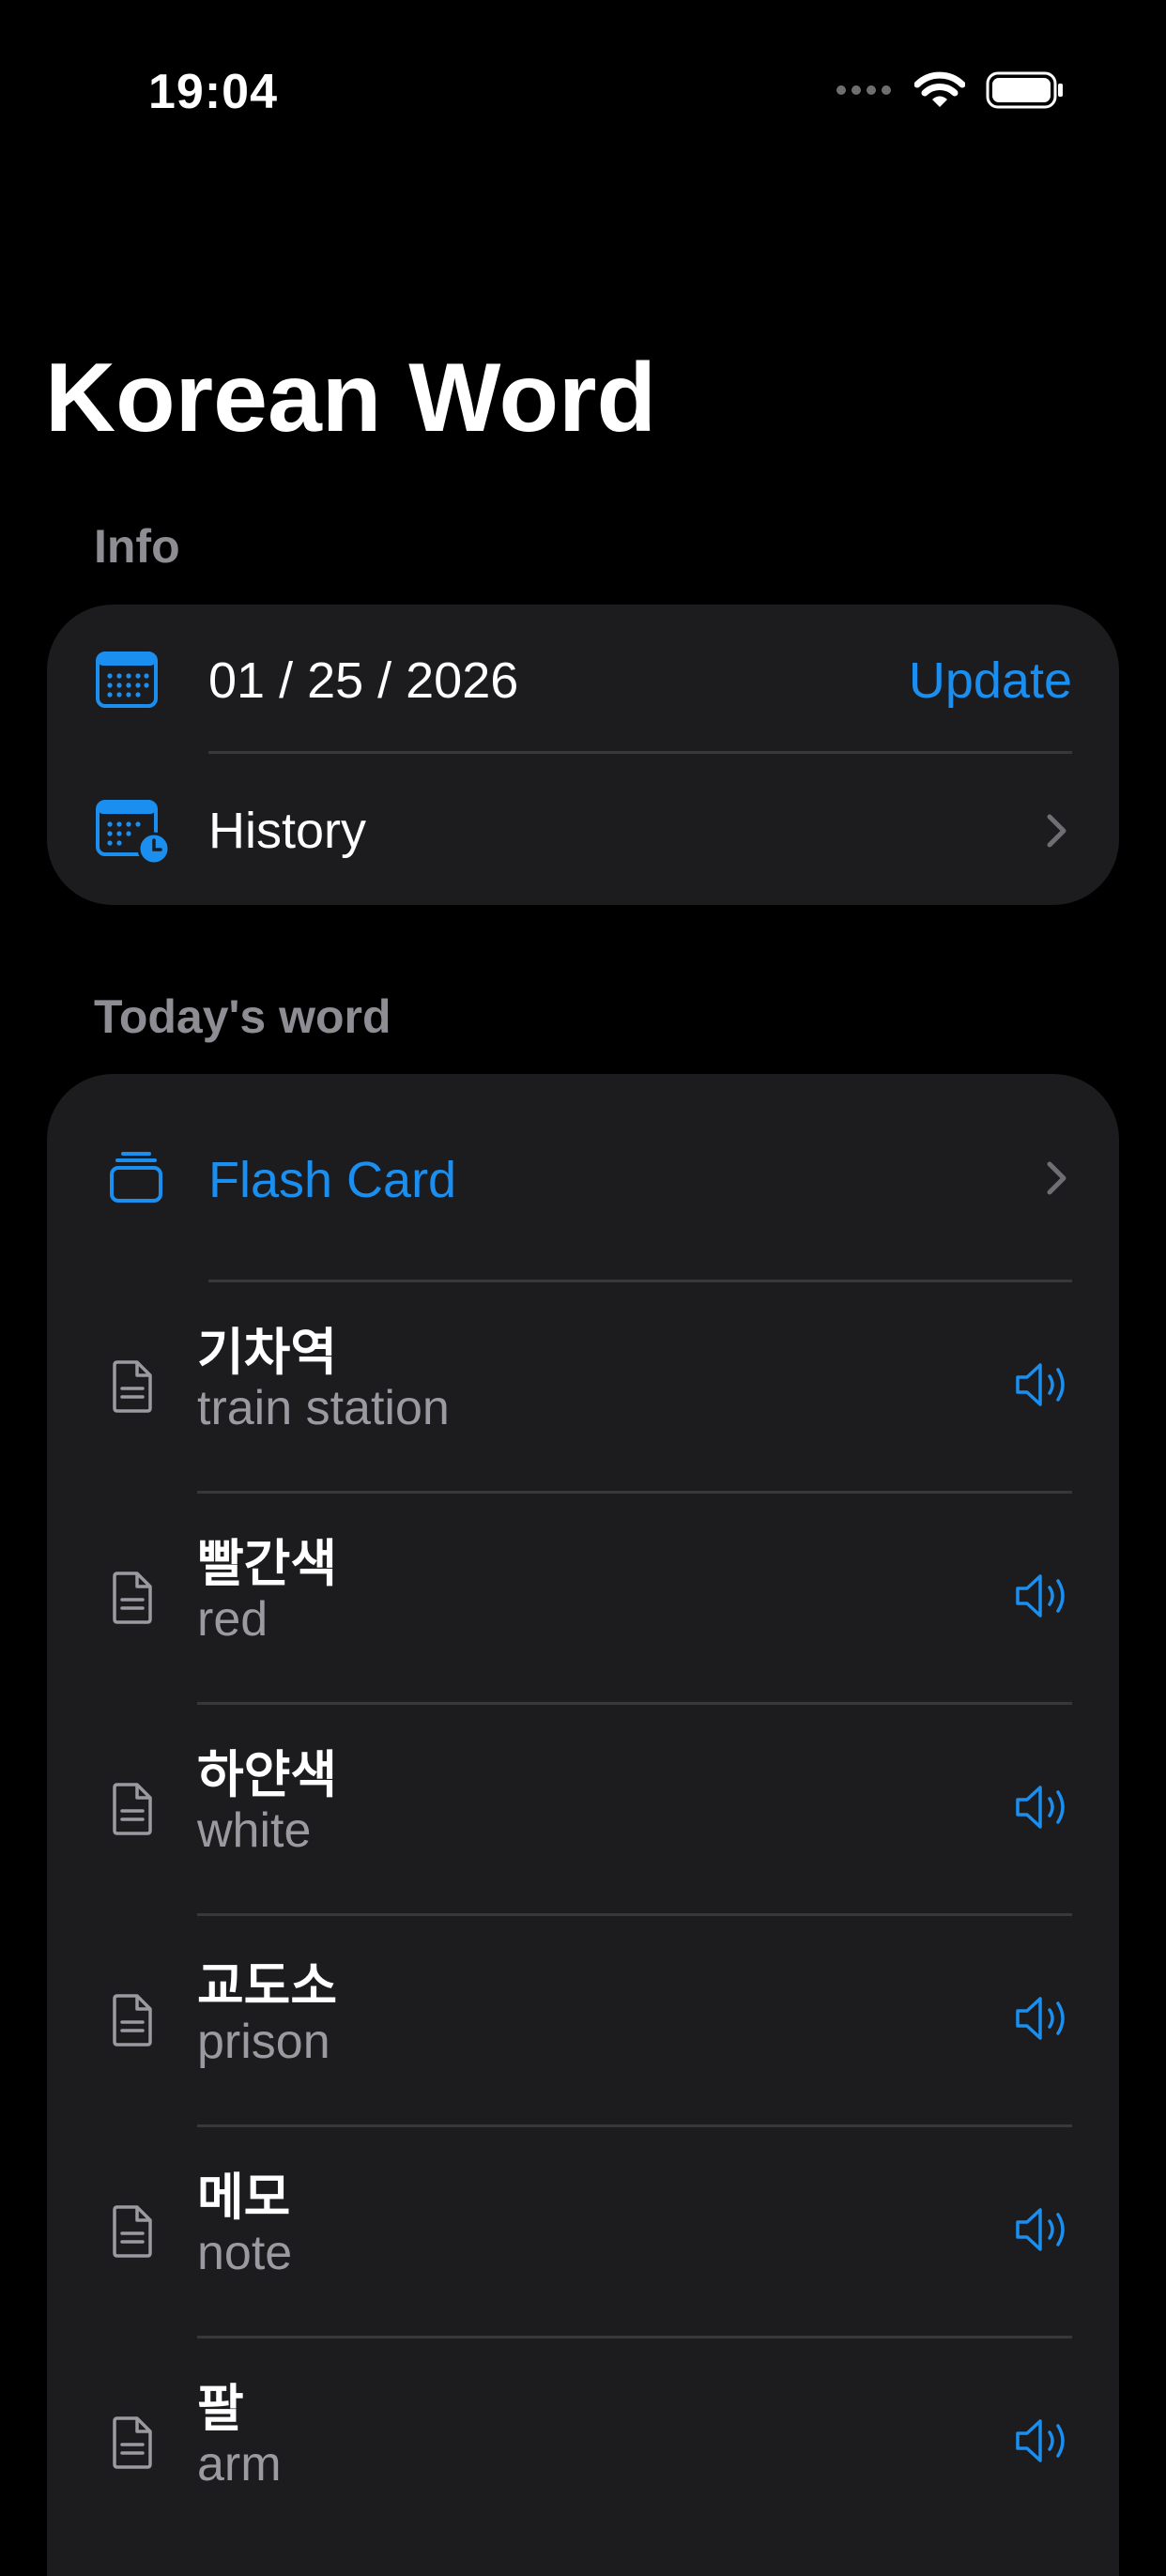 The height and width of the screenshot is (2576, 1166). What do you see at coordinates (583, 2444) in the screenshot?
I see `word-row: 팔 arm` at bounding box center [583, 2444].